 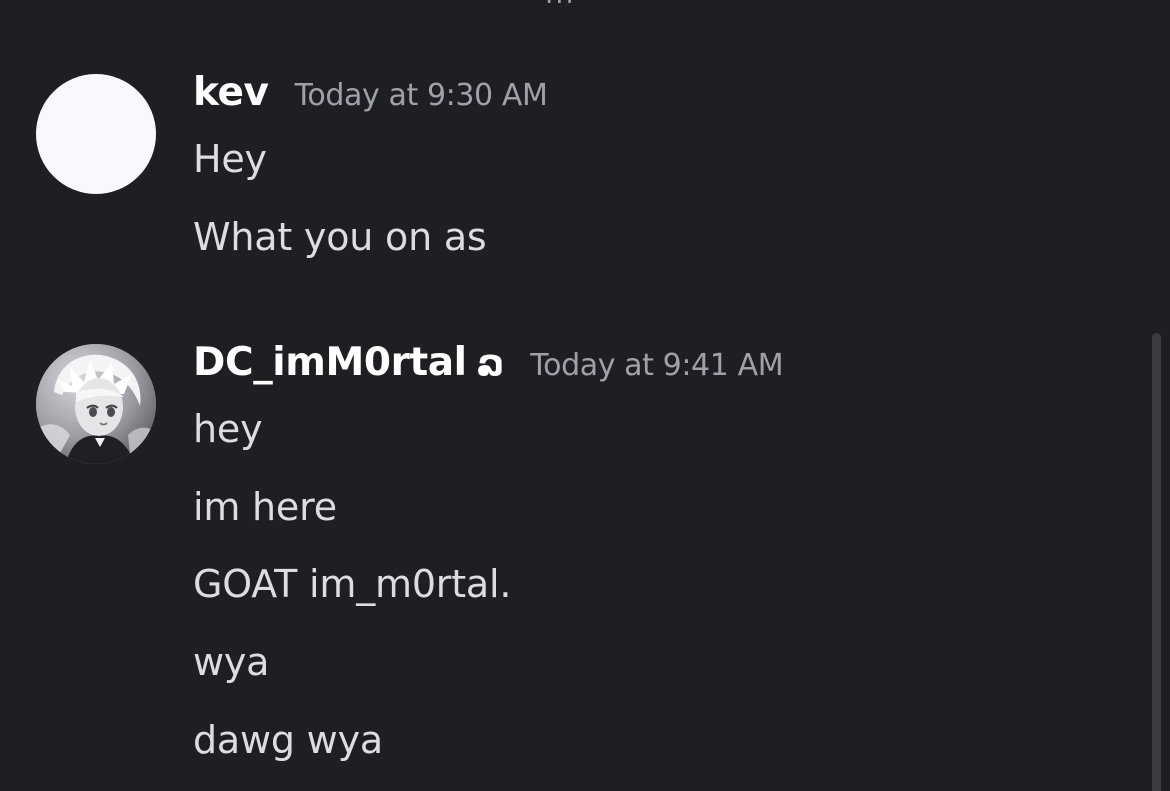 I want to click on message-header: DC_imM0rtal ລ Today at 9:41 AM, so click(x=488, y=362).